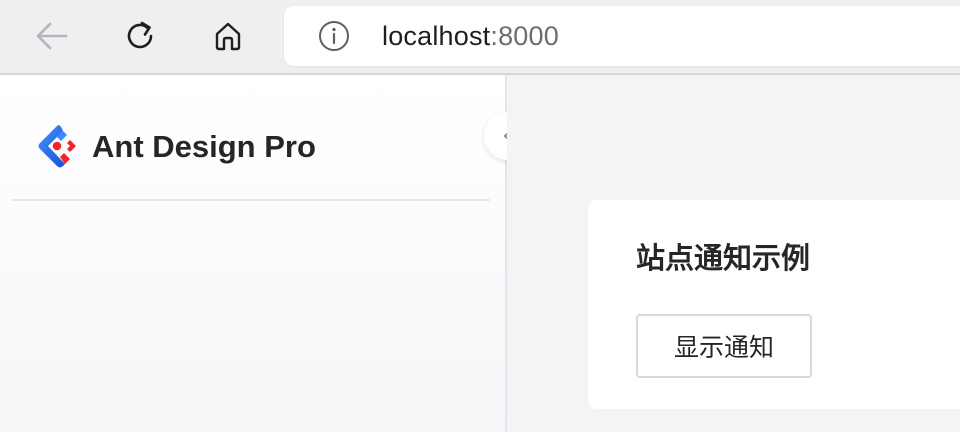  What do you see at coordinates (436, 36) in the screenshot?
I see `url-host: localhost` at bounding box center [436, 36].